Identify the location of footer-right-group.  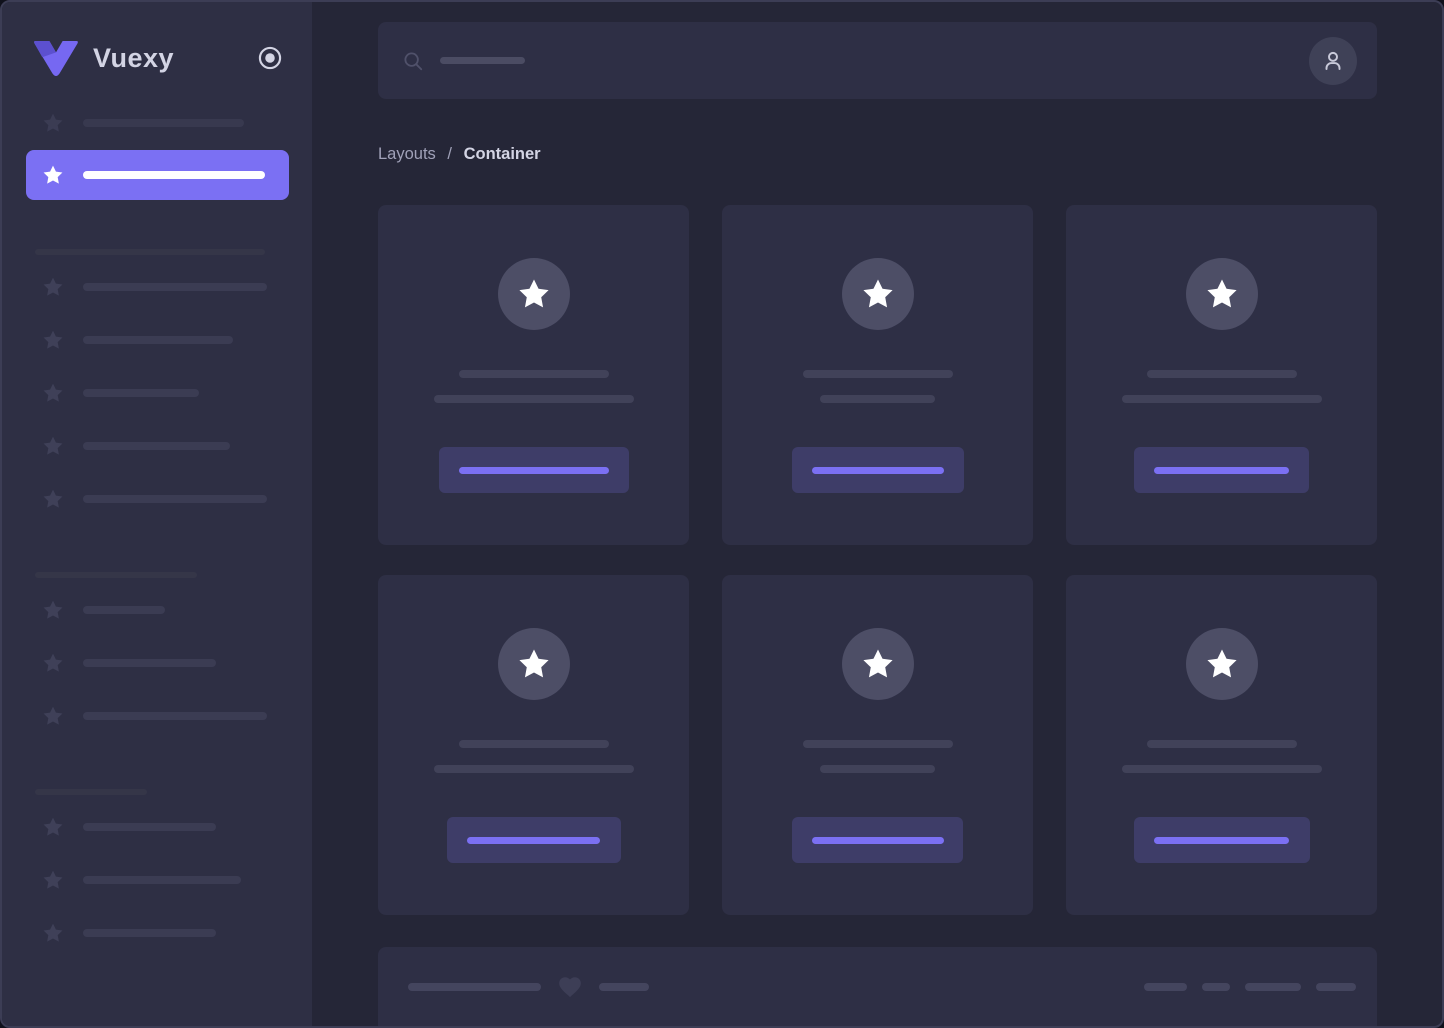
(1250, 987).